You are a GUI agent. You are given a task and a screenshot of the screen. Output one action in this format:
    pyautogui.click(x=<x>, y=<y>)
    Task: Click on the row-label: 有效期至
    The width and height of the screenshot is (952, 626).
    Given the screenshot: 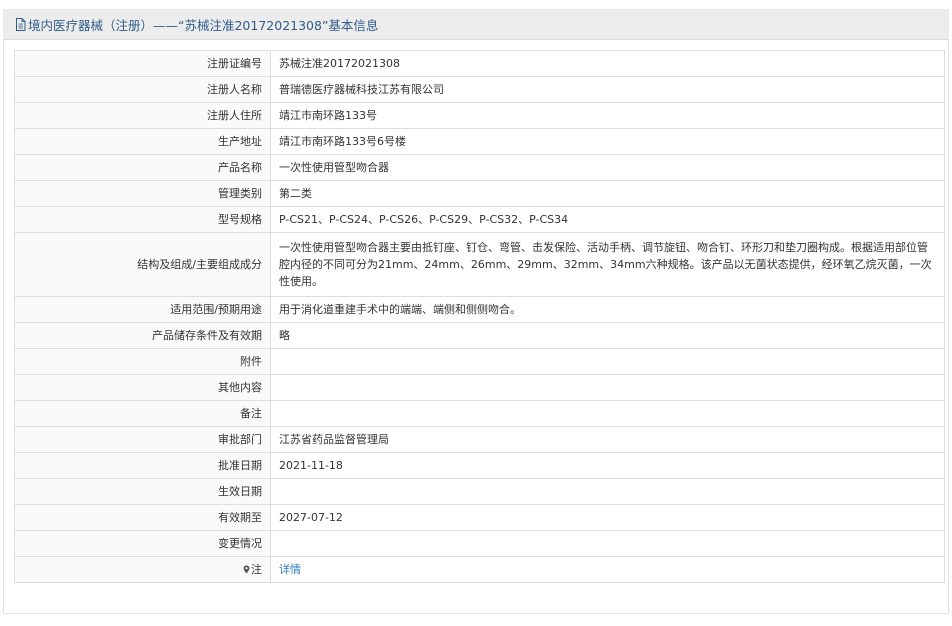 What is the action you would take?
    pyautogui.click(x=142, y=517)
    